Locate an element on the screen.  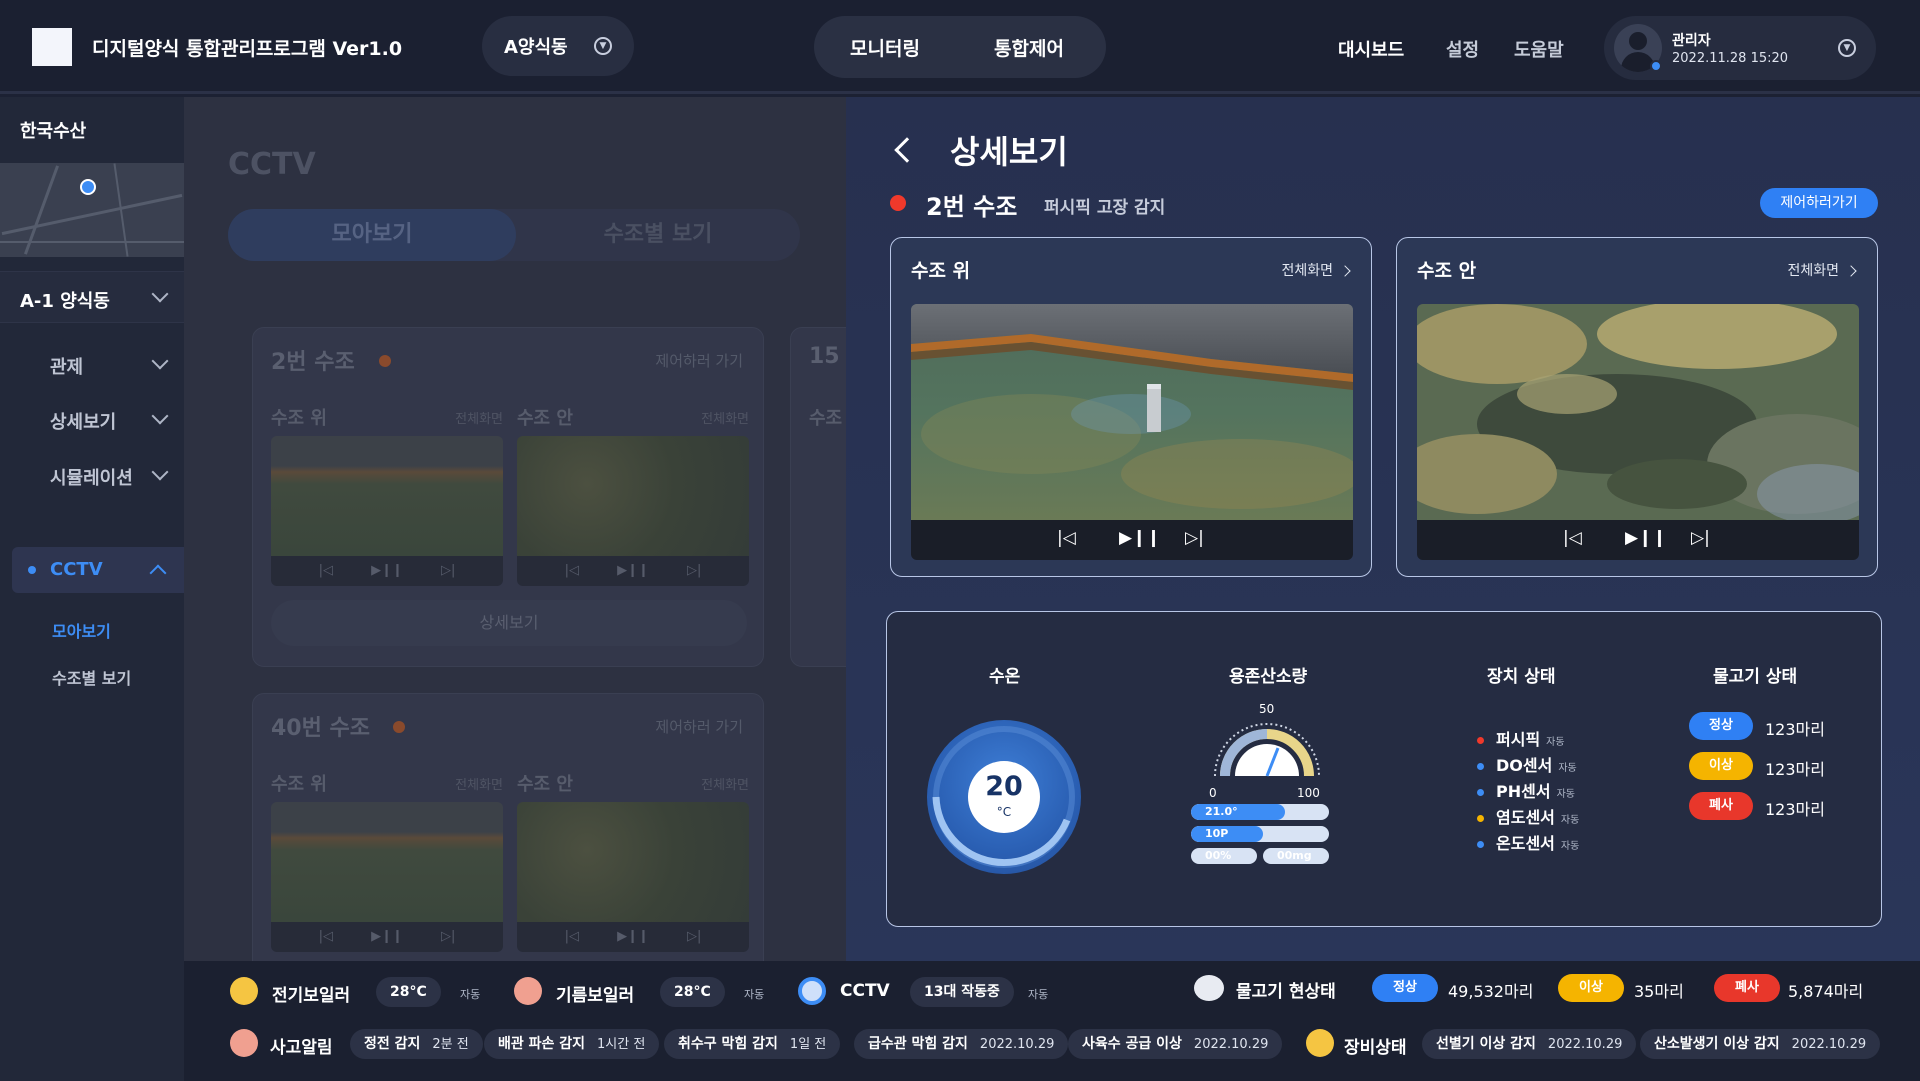
camera-feed: 수조 안 전체화면 |◁ ▶❙❙ ▷| is located at coordinates (633, 495).